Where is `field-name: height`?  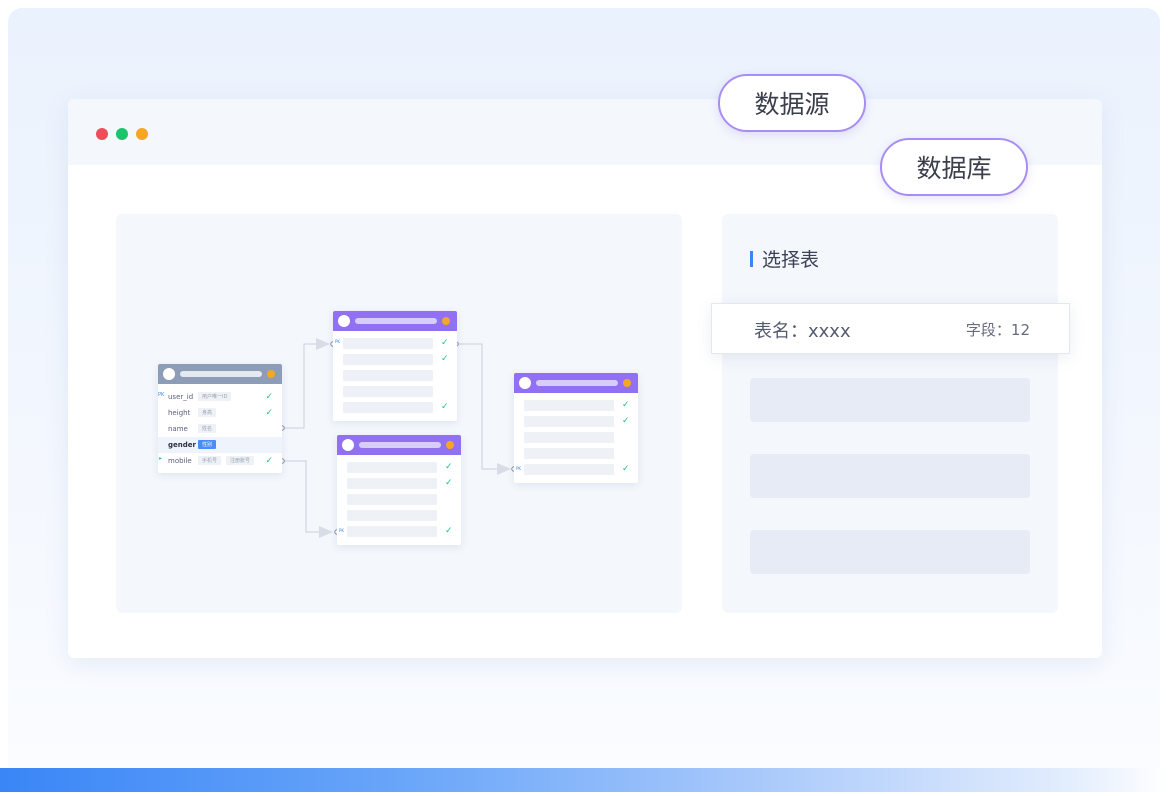
field-name: height is located at coordinates (179, 413).